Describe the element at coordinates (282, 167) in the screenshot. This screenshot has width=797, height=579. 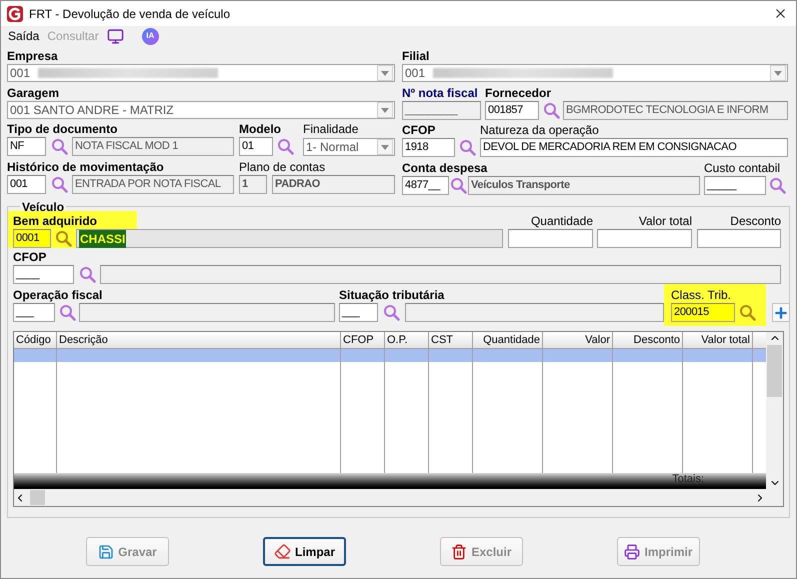
I see `field-label: Plano de contas` at that location.